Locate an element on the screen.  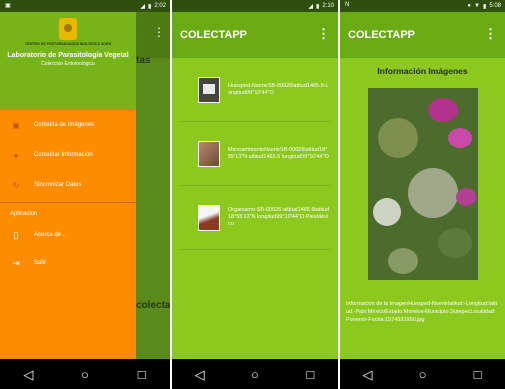
drawer-item-label: Consultar Información is located at coordinates (63, 155).